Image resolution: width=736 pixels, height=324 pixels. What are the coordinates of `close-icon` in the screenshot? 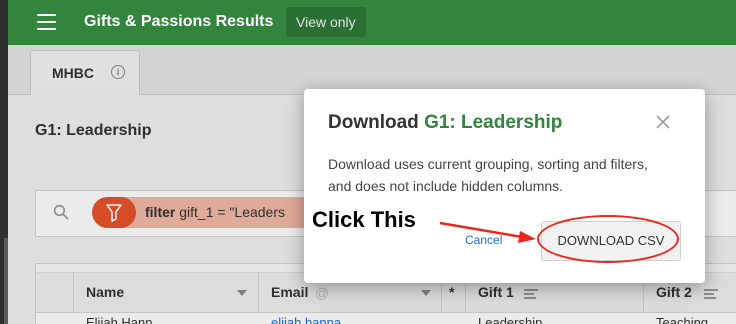 It's located at (663, 122).